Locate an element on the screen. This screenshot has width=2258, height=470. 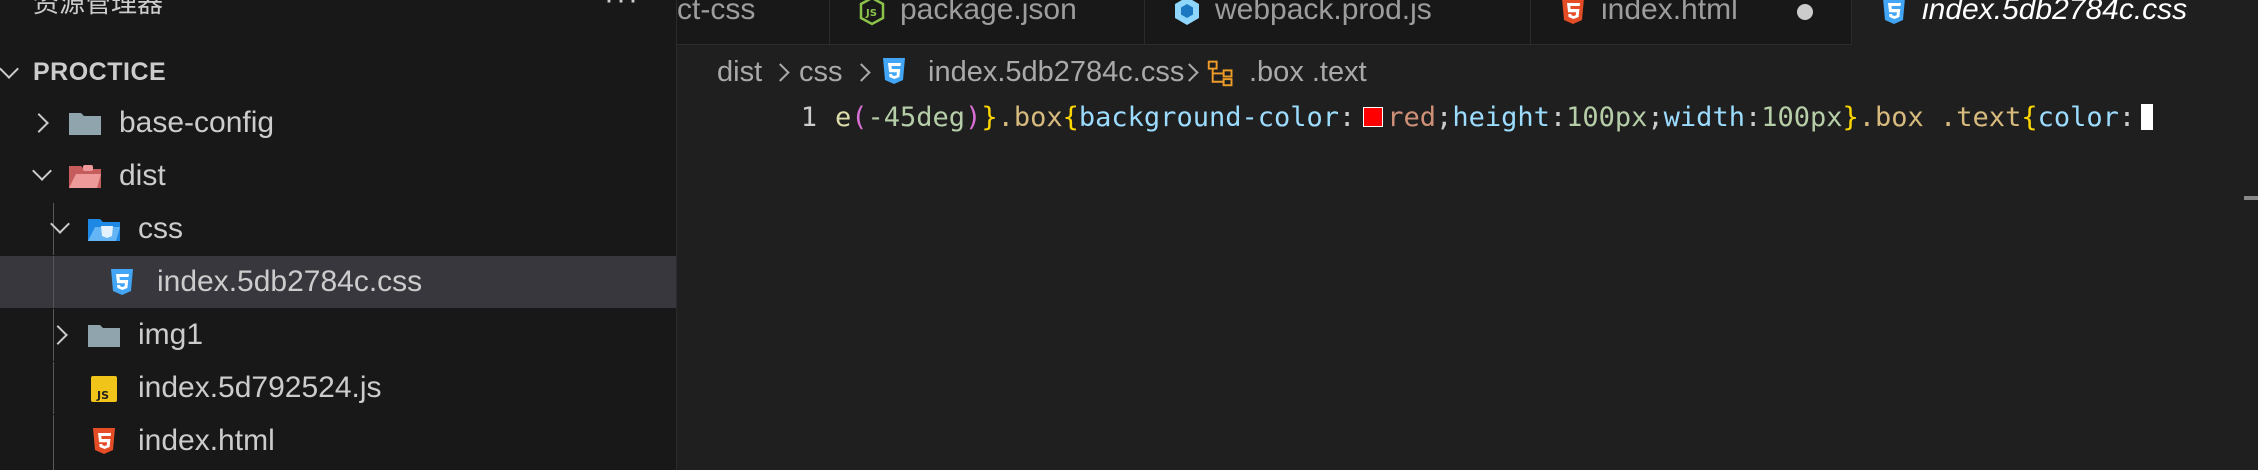
tab-label: index.5db2784c.css is located at coordinates (2055, 13).